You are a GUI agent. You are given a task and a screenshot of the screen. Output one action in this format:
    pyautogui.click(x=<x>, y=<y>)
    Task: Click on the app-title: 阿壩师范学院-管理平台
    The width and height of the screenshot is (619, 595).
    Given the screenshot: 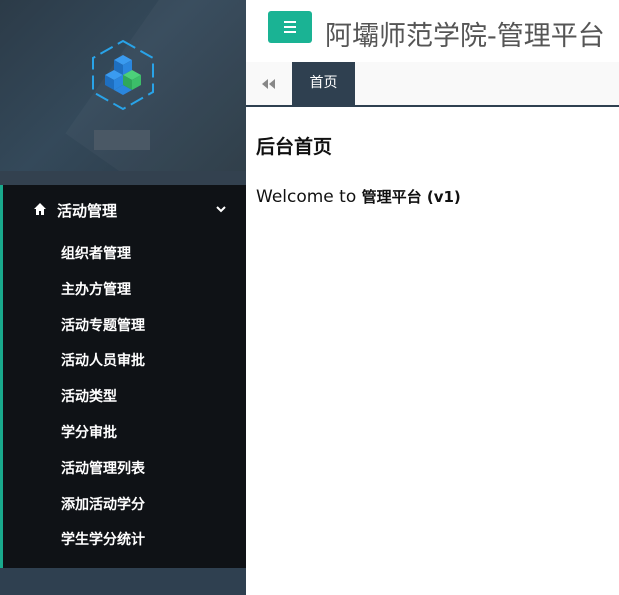 What is the action you would take?
    pyautogui.click(x=465, y=36)
    